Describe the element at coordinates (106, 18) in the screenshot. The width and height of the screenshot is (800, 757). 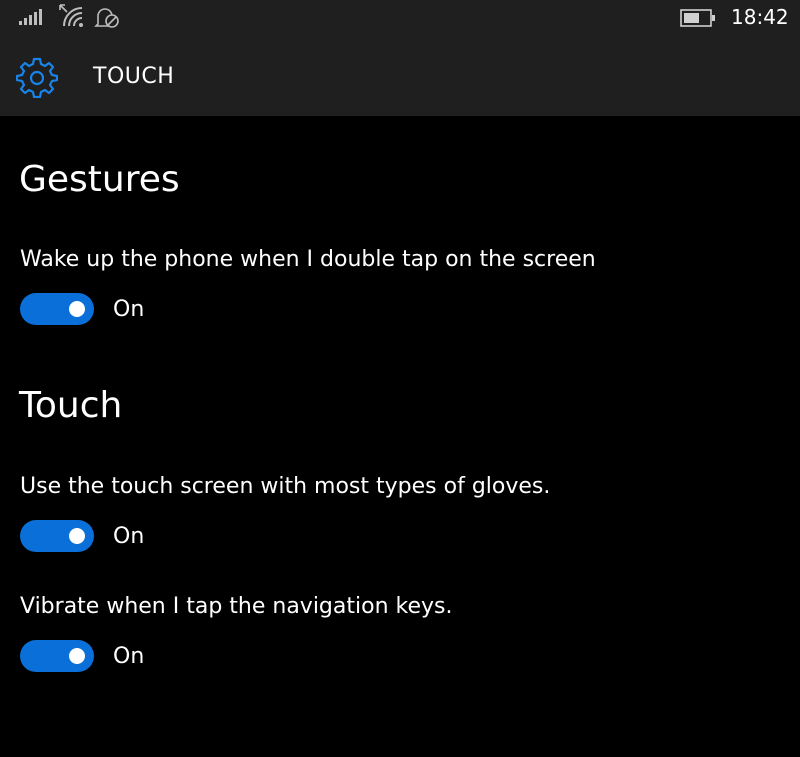
I see `quiet-hours-icon` at that location.